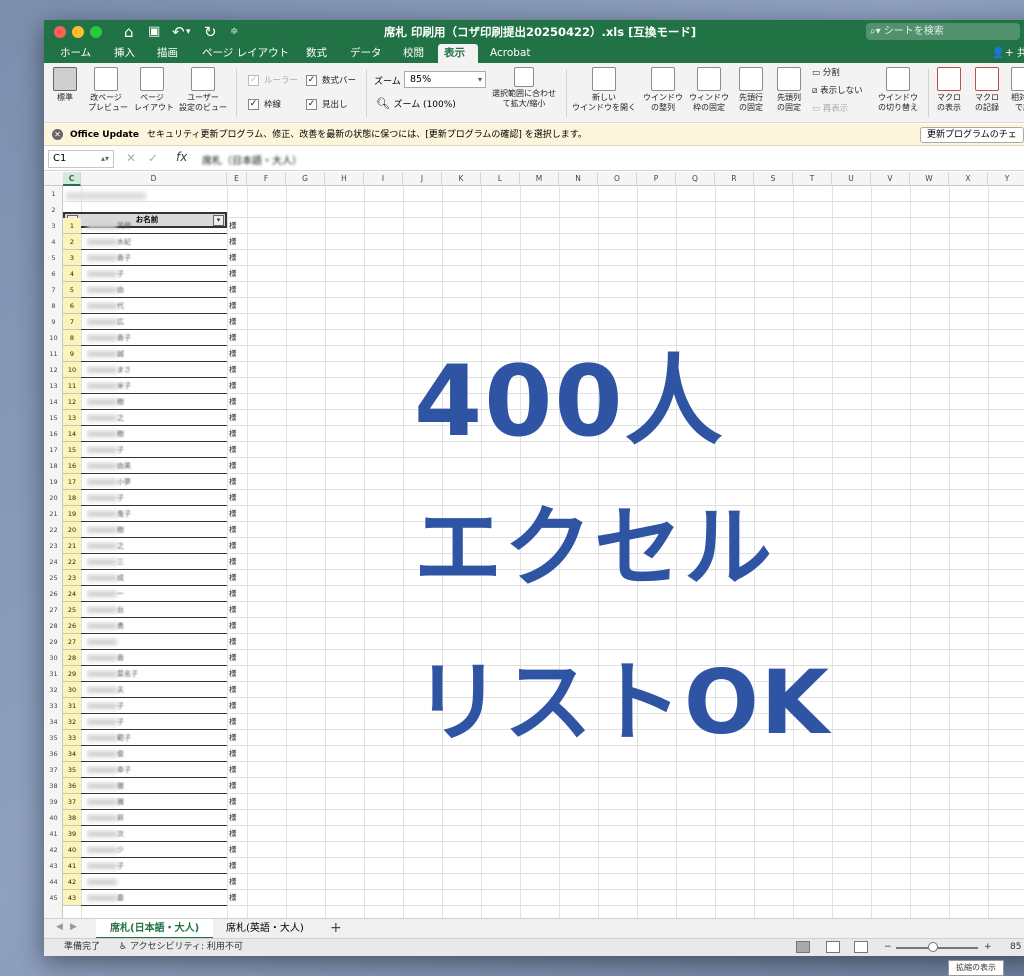 This screenshot has height=976, width=1024. Describe the element at coordinates (154, 898) in the screenshot. I see `list-name-cell: 亜` at that location.